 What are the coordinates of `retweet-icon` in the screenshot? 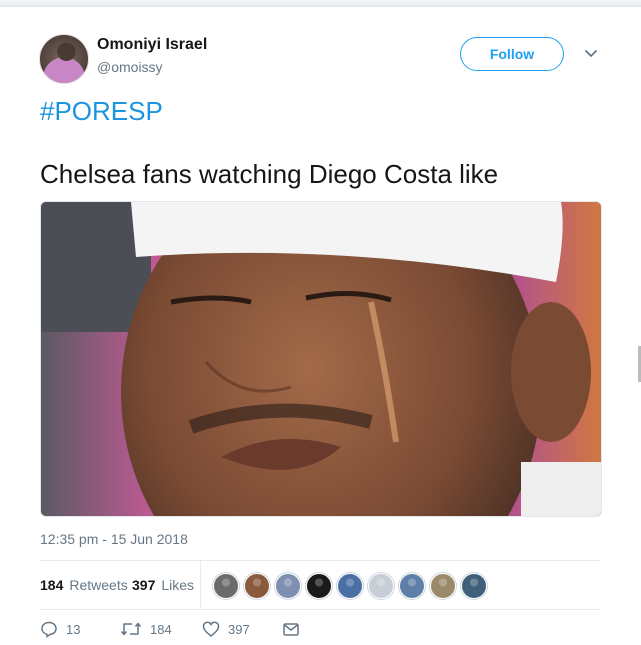 It's located at (131, 629).